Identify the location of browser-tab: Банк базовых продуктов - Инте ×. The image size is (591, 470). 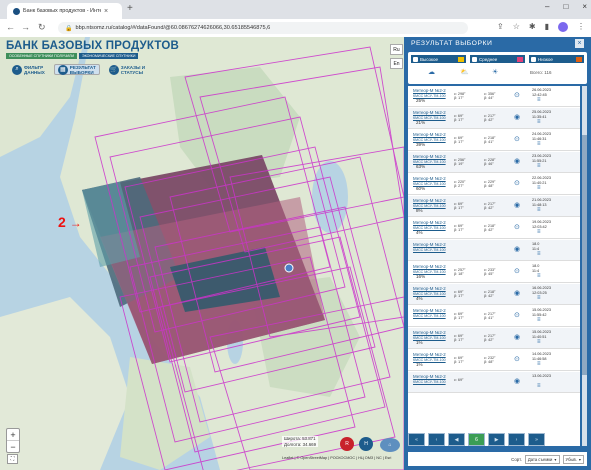
(64, 11).